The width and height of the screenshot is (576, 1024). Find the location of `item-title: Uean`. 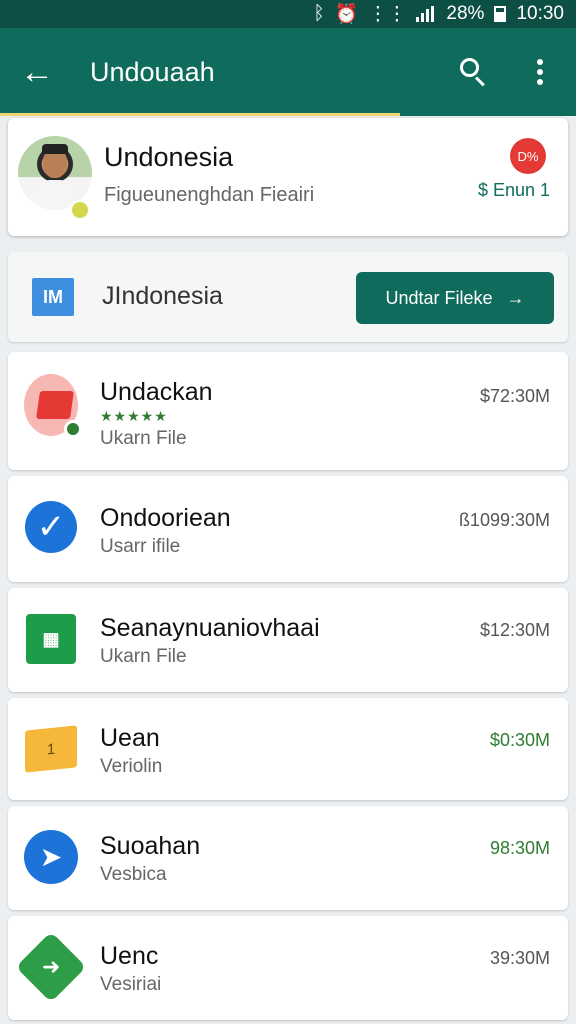

item-title: Uean is located at coordinates (130, 738).